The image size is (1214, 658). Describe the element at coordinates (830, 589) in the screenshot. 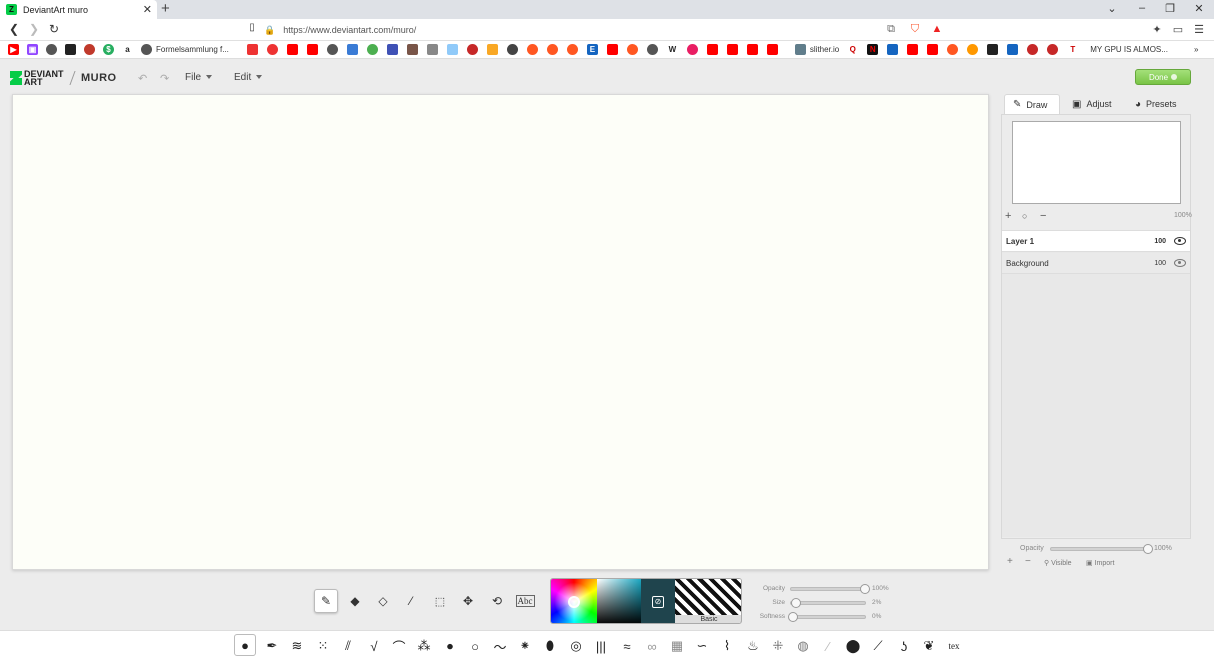

I see `opacity-slider` at that location.